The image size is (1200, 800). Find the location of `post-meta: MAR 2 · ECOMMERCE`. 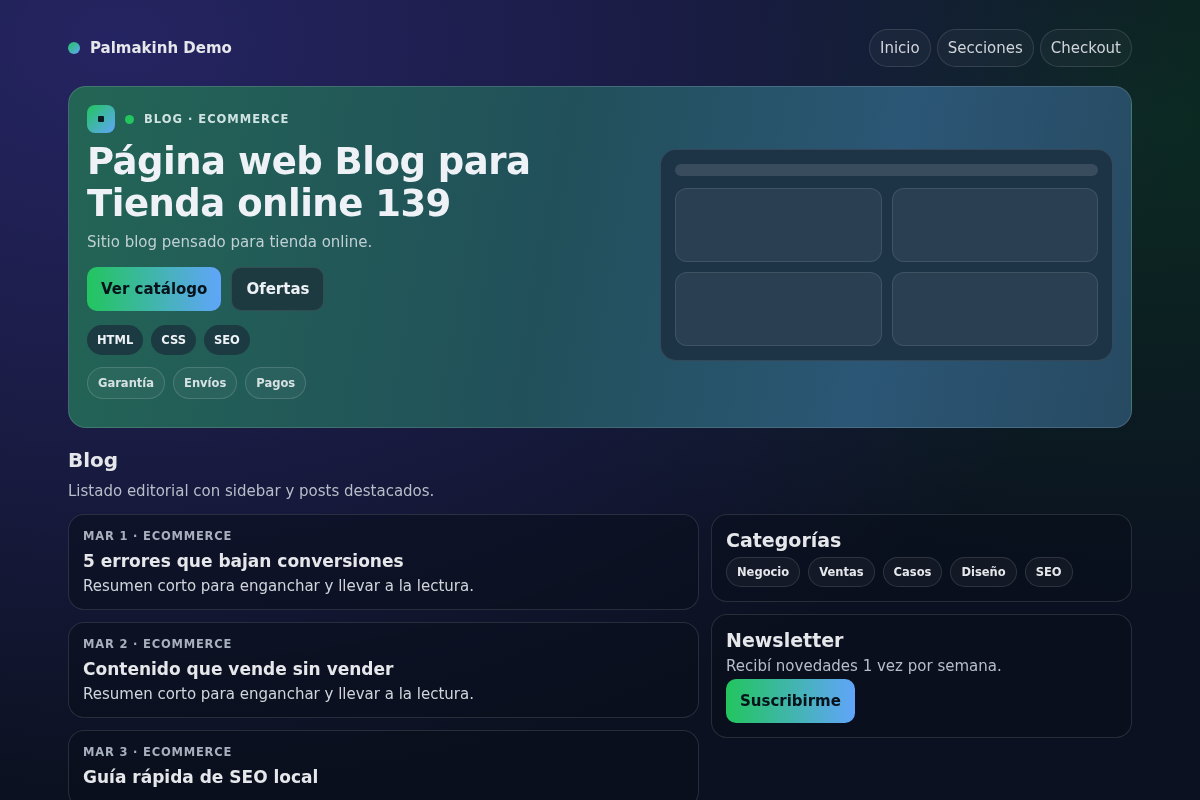

post-meta: MAR 2 · ECOMMERCE is located at coordinates (158, 644).